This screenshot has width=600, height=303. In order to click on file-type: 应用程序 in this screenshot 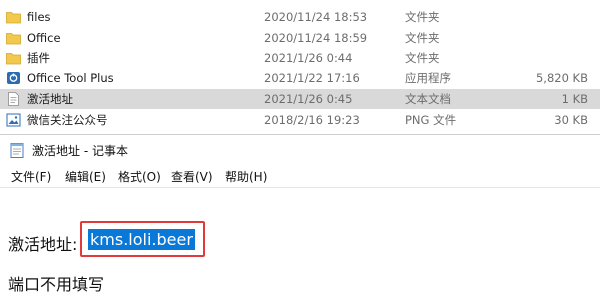, I will do `click(428, 78)`.